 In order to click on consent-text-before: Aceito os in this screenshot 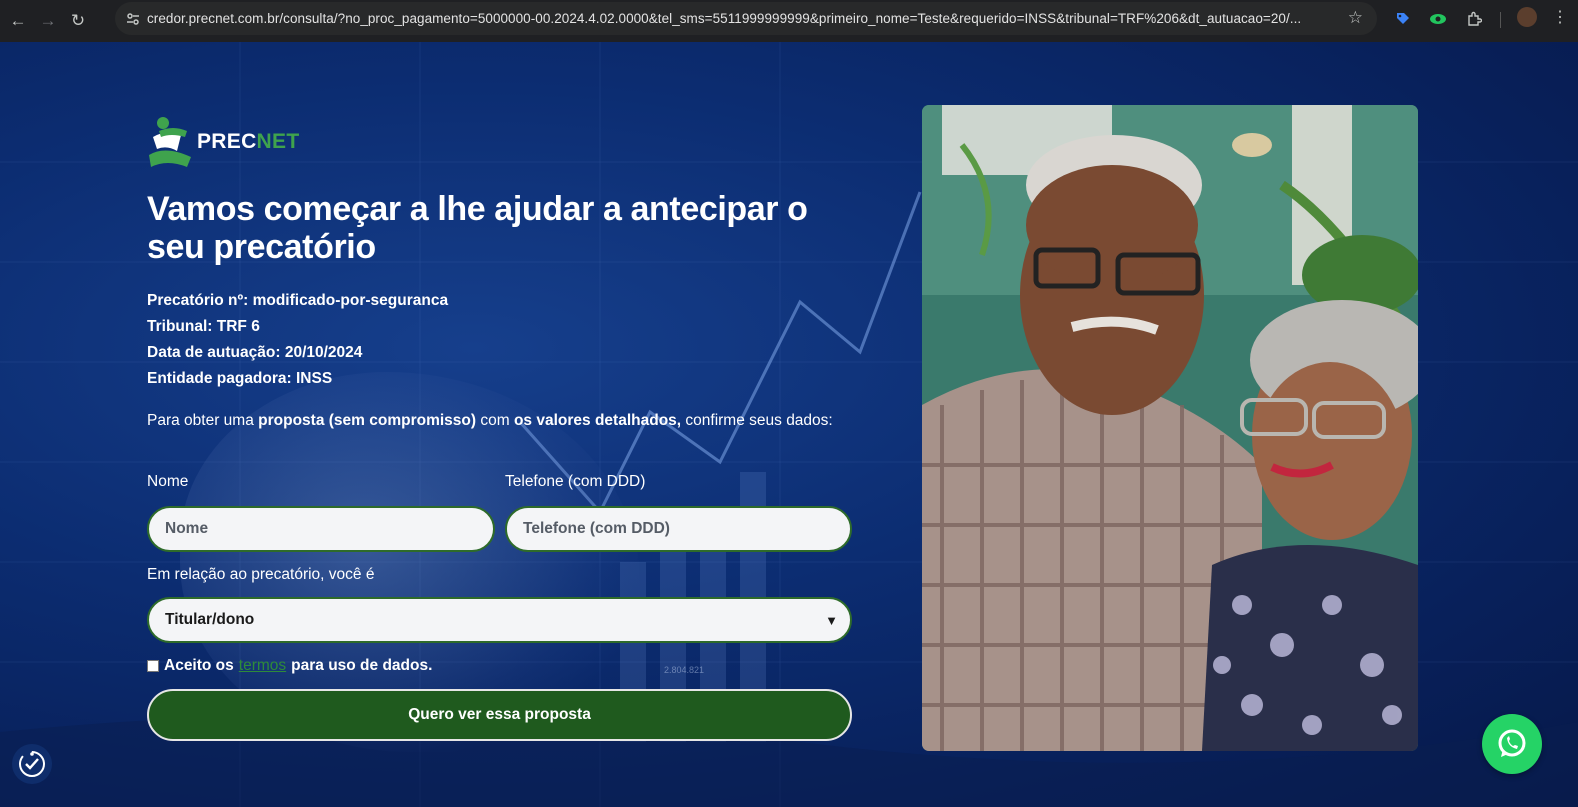, I will do `click(199, 665)`.